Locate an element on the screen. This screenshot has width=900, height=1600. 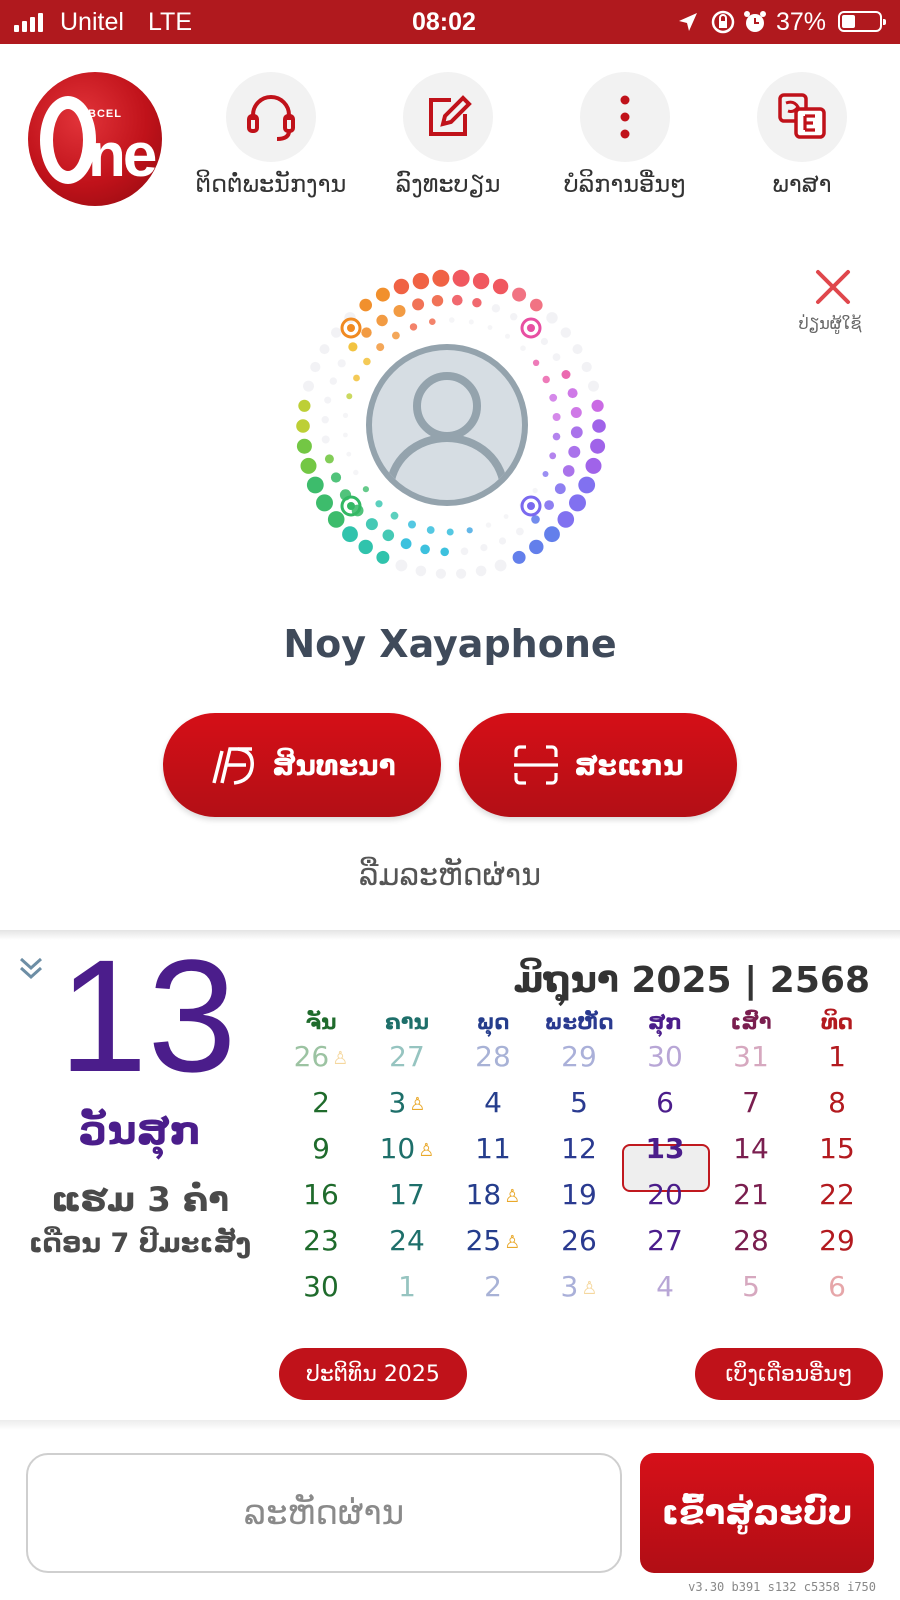
alarm-icon is located at coordinates (755, 21).